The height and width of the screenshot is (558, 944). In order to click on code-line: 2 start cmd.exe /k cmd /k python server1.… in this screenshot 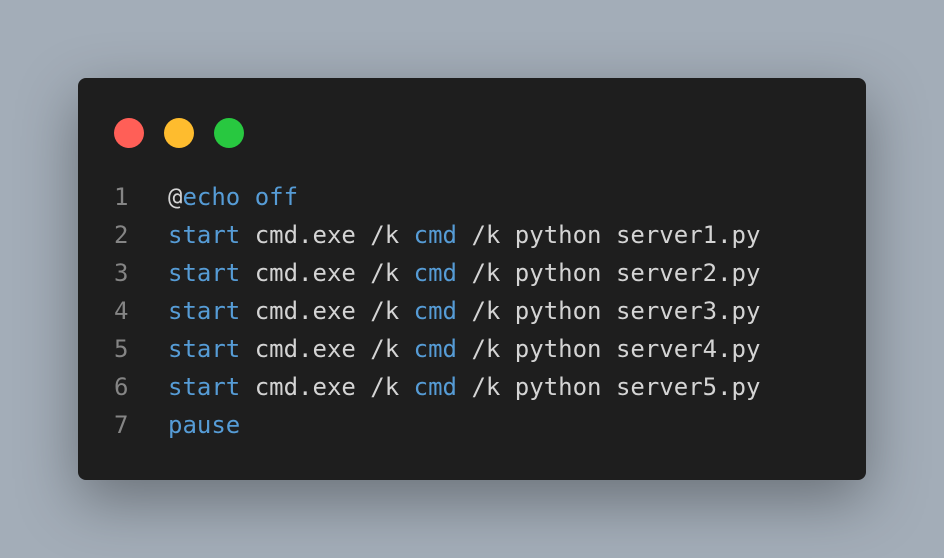, I will do `click(437, 235)`.